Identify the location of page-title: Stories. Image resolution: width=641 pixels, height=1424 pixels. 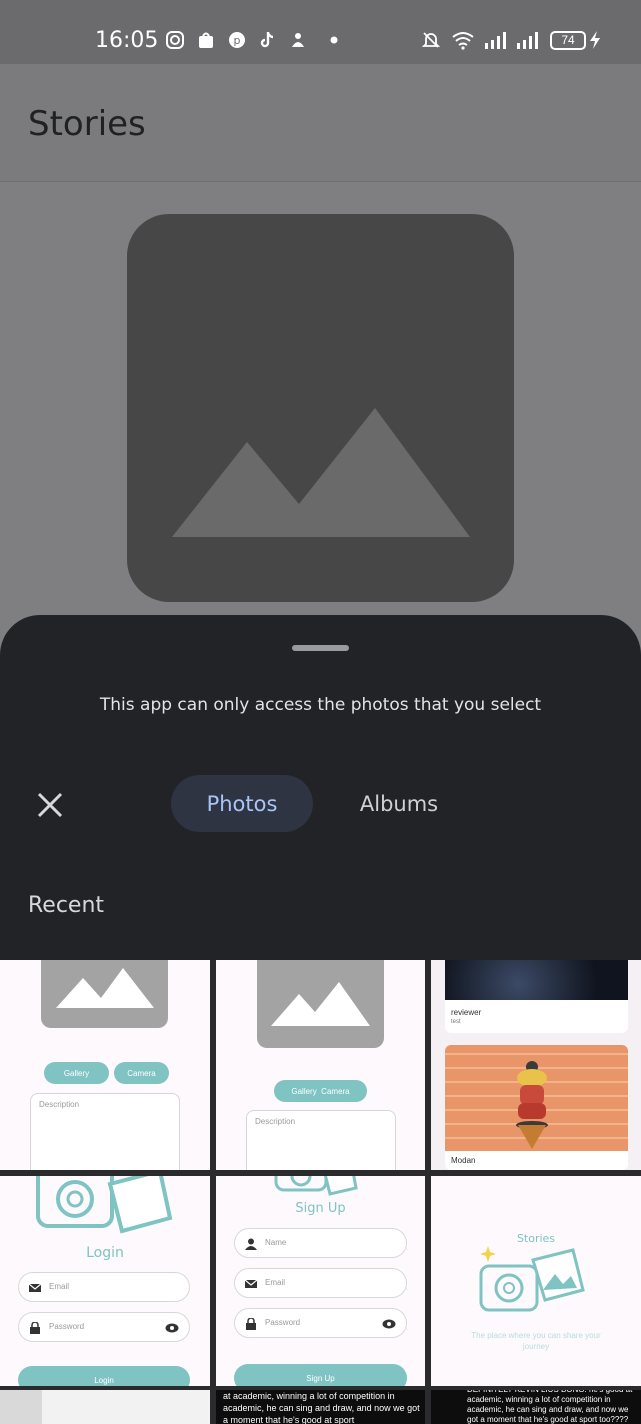
(87, 124).